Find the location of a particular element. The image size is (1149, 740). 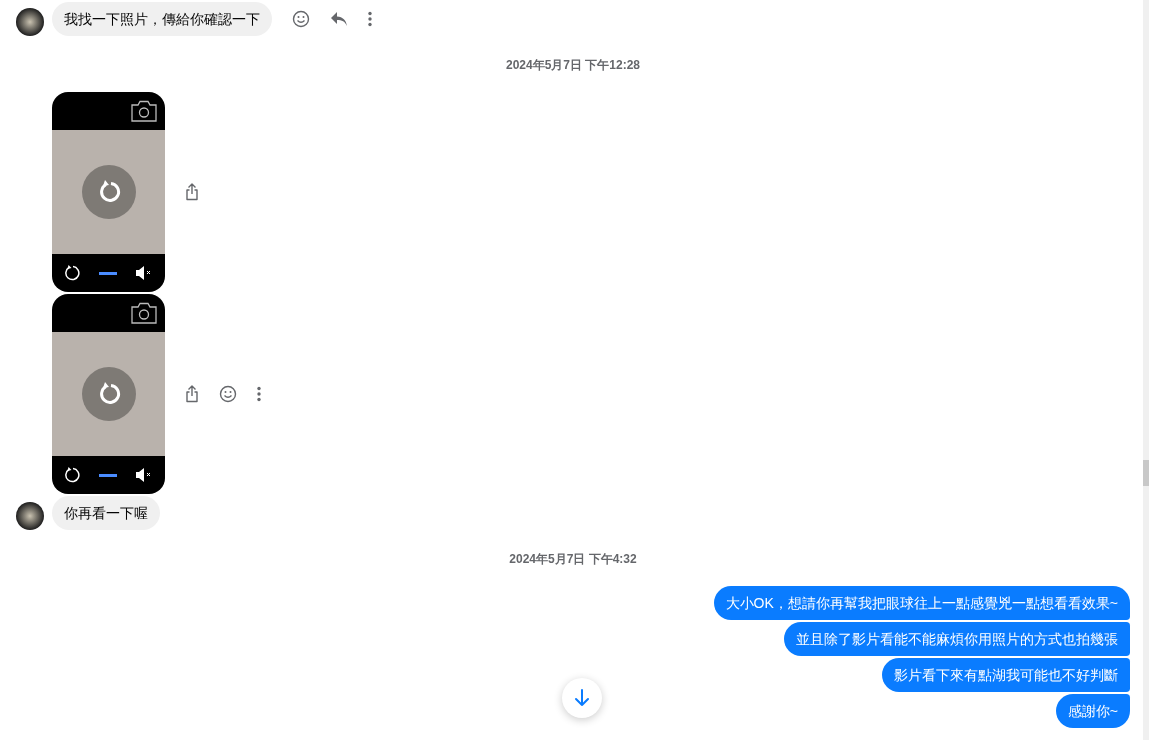

message-bubble: 你再看一下喔 is located at coordinates (106, 513).